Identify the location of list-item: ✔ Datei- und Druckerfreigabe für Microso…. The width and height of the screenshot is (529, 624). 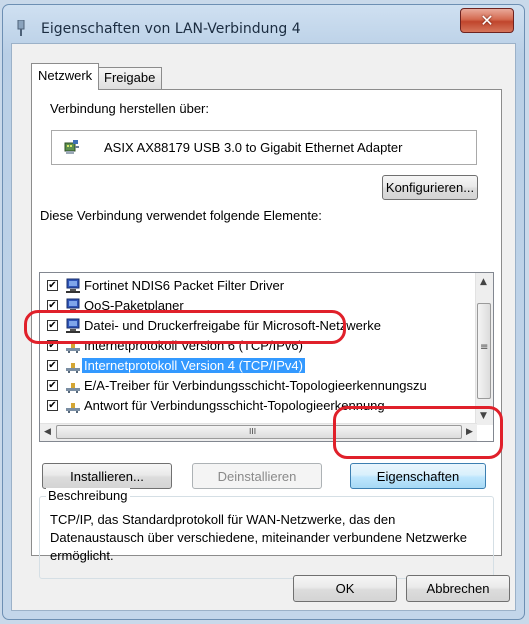
(262, 326).